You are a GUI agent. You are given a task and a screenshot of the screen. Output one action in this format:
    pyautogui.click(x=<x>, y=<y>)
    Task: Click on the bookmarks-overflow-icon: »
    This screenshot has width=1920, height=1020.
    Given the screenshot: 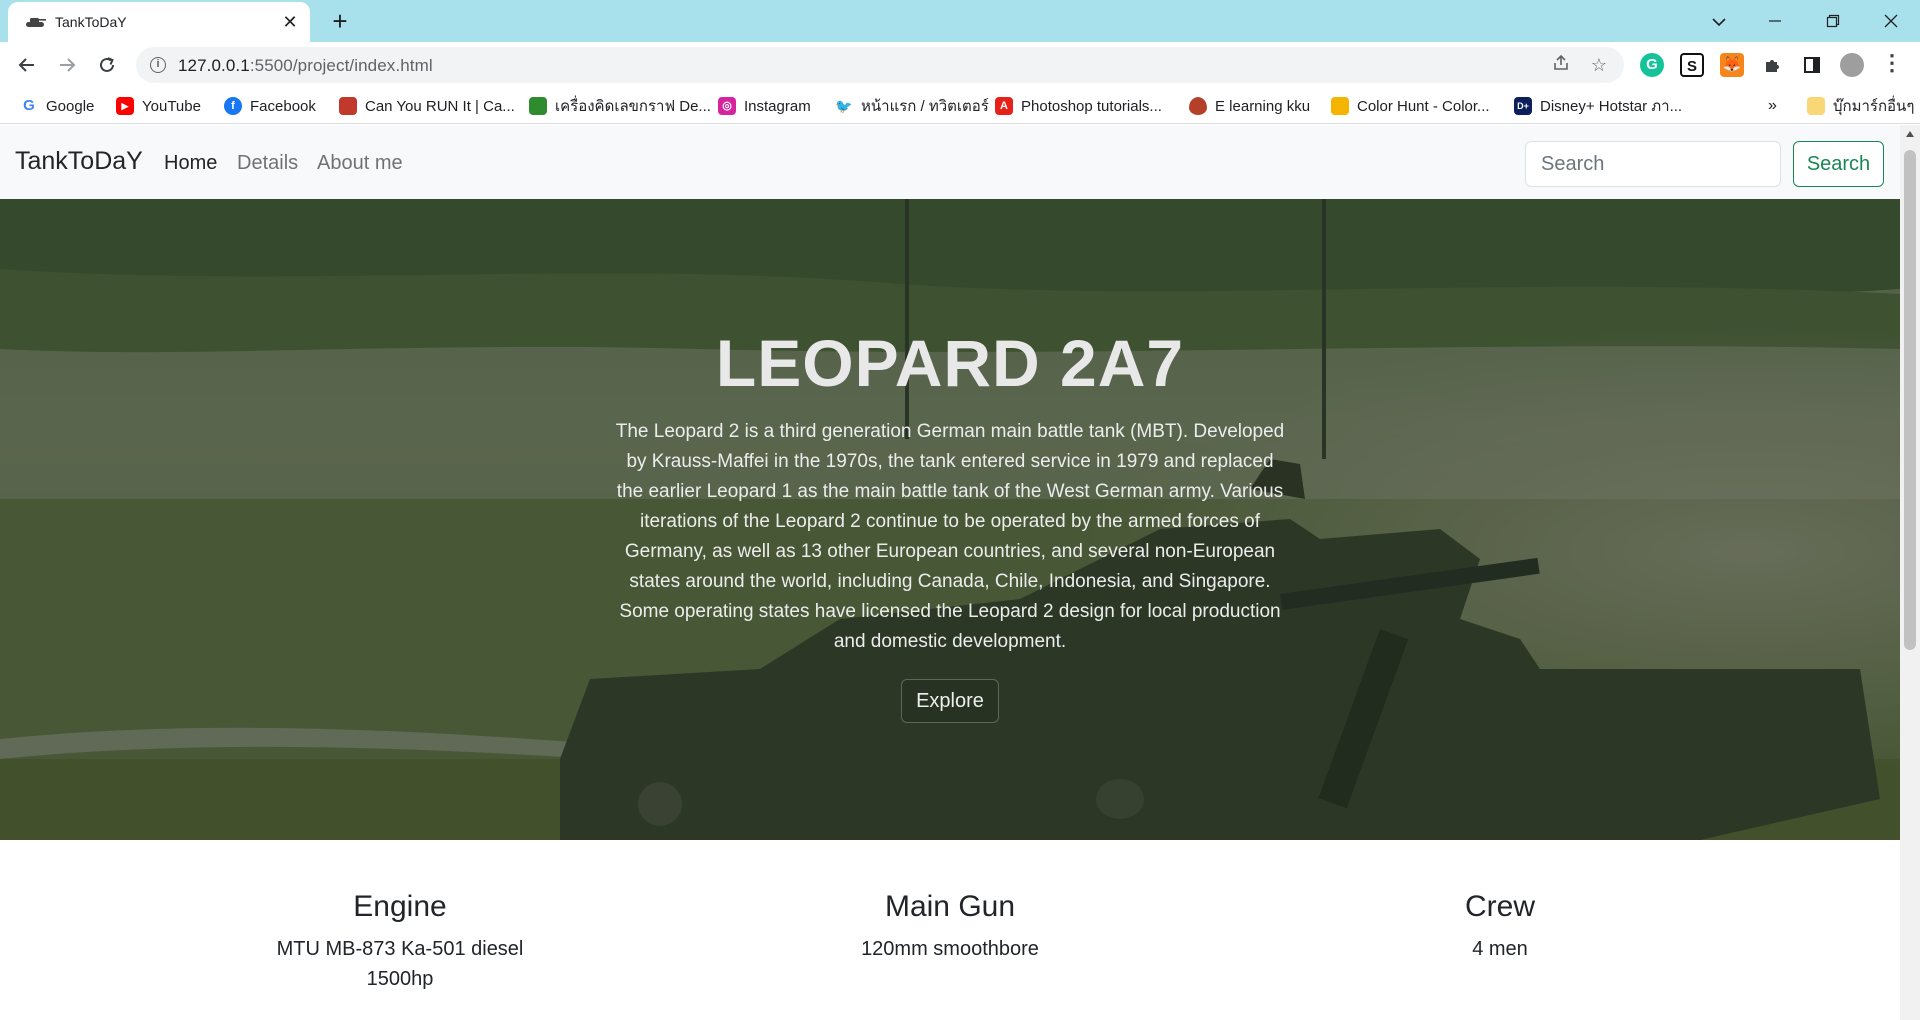 What is the action you would take?
    pyautogui.click(x=1772, y=106)
    